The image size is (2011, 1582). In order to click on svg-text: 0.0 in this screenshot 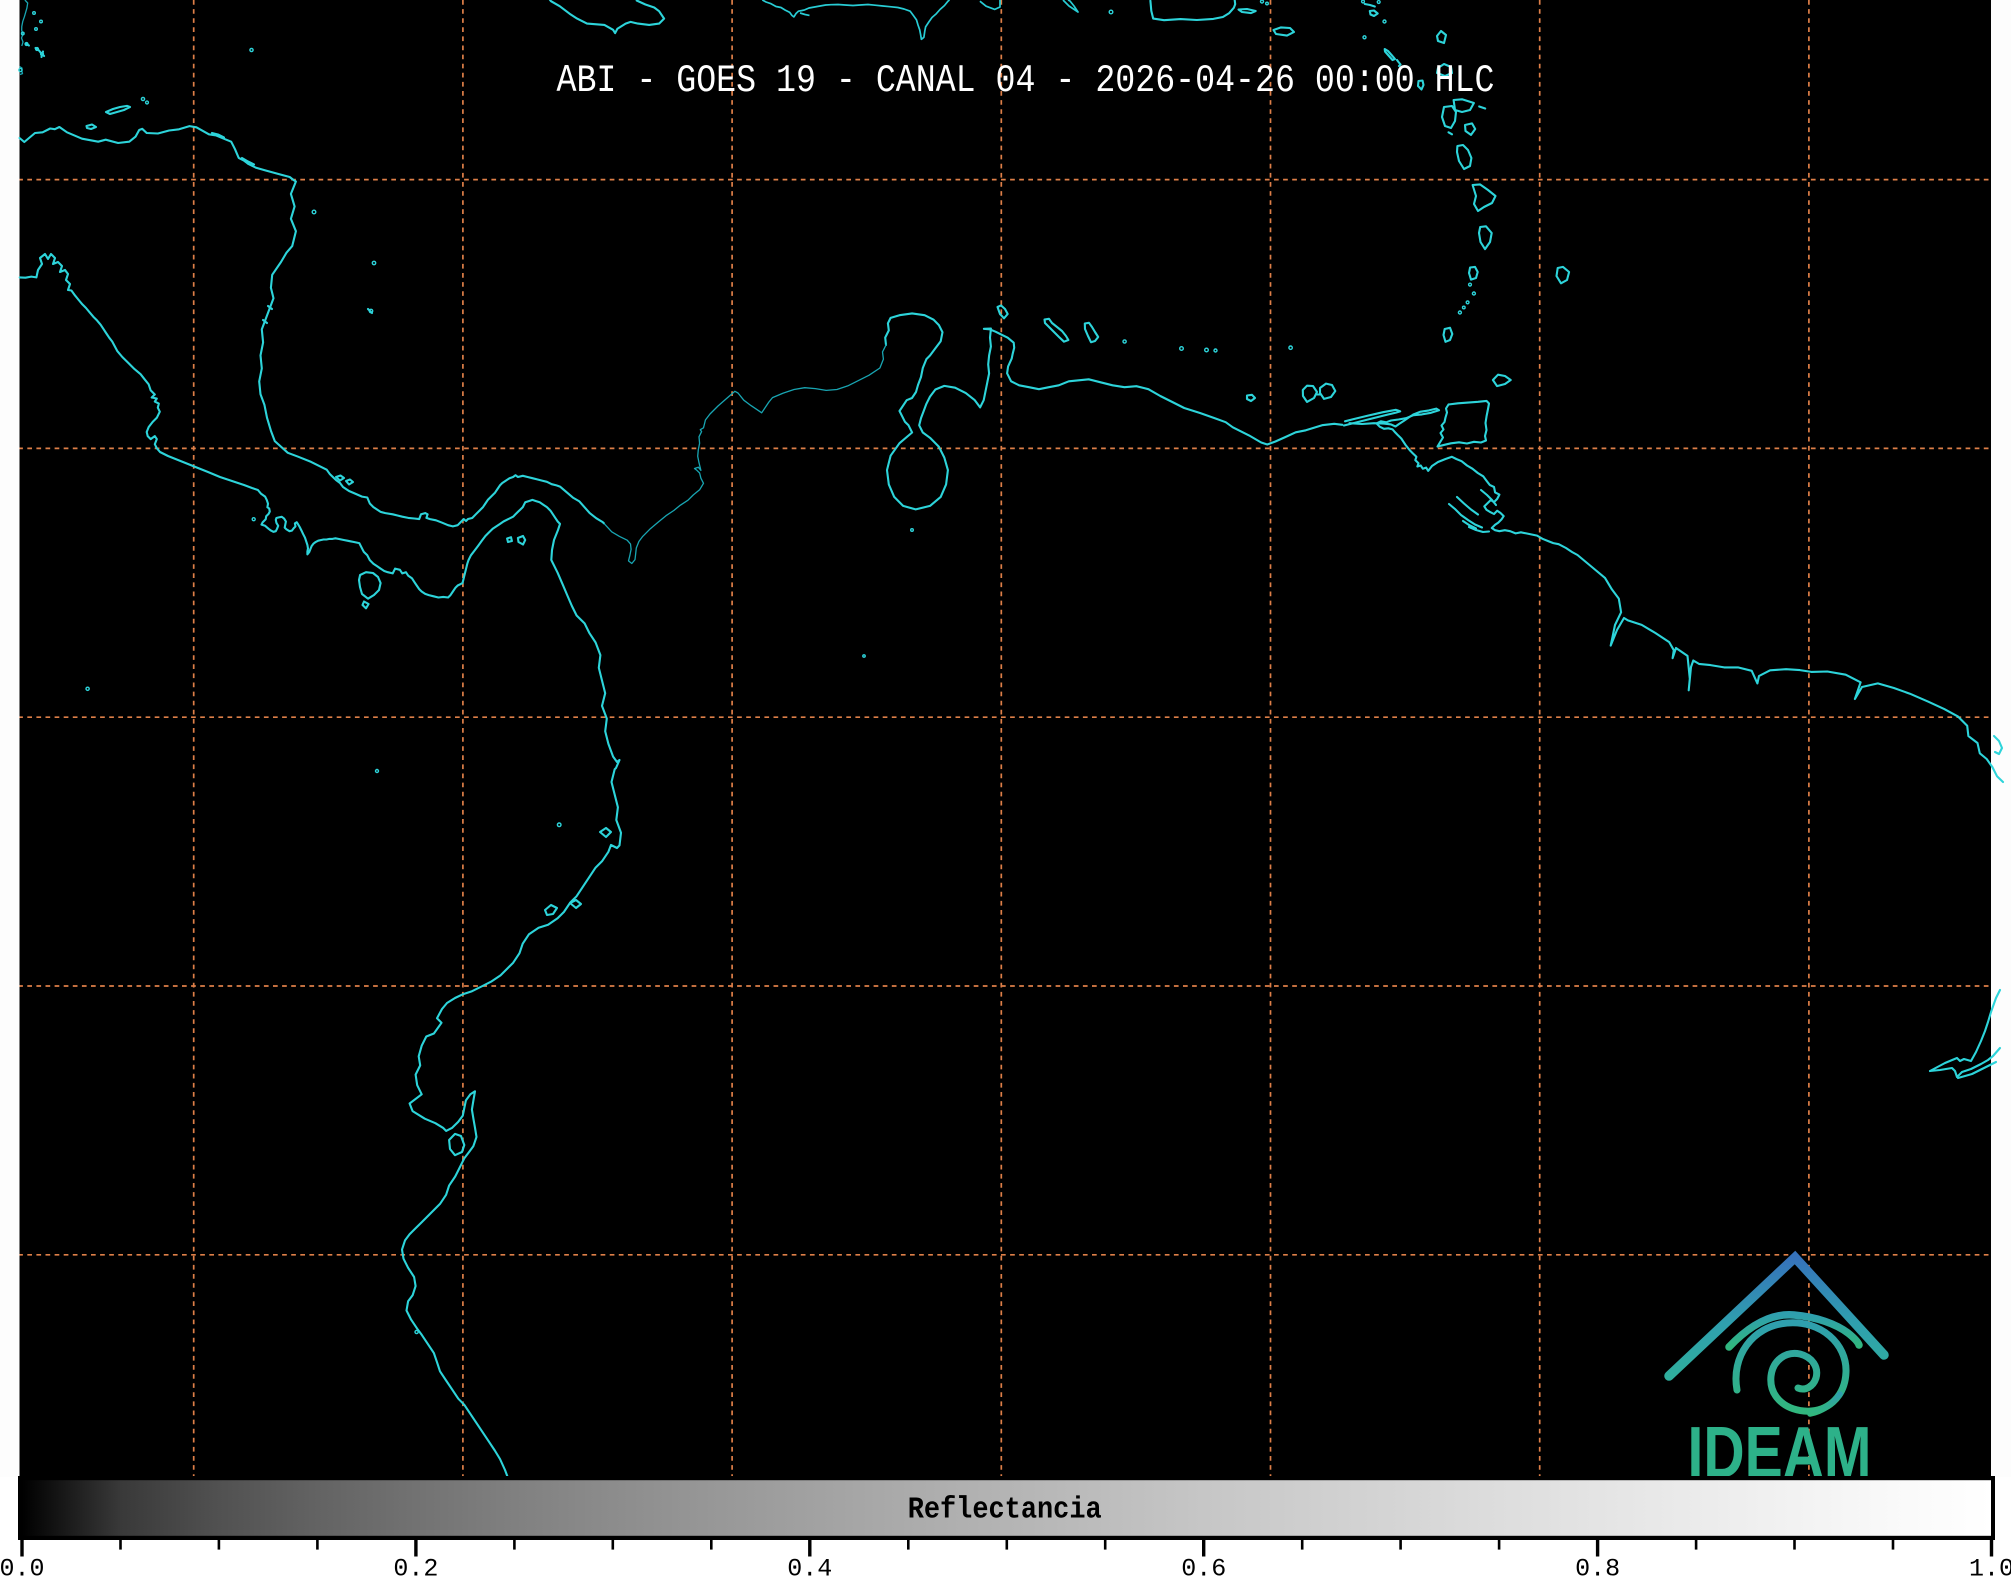, I will do `click(22, 1566)`.